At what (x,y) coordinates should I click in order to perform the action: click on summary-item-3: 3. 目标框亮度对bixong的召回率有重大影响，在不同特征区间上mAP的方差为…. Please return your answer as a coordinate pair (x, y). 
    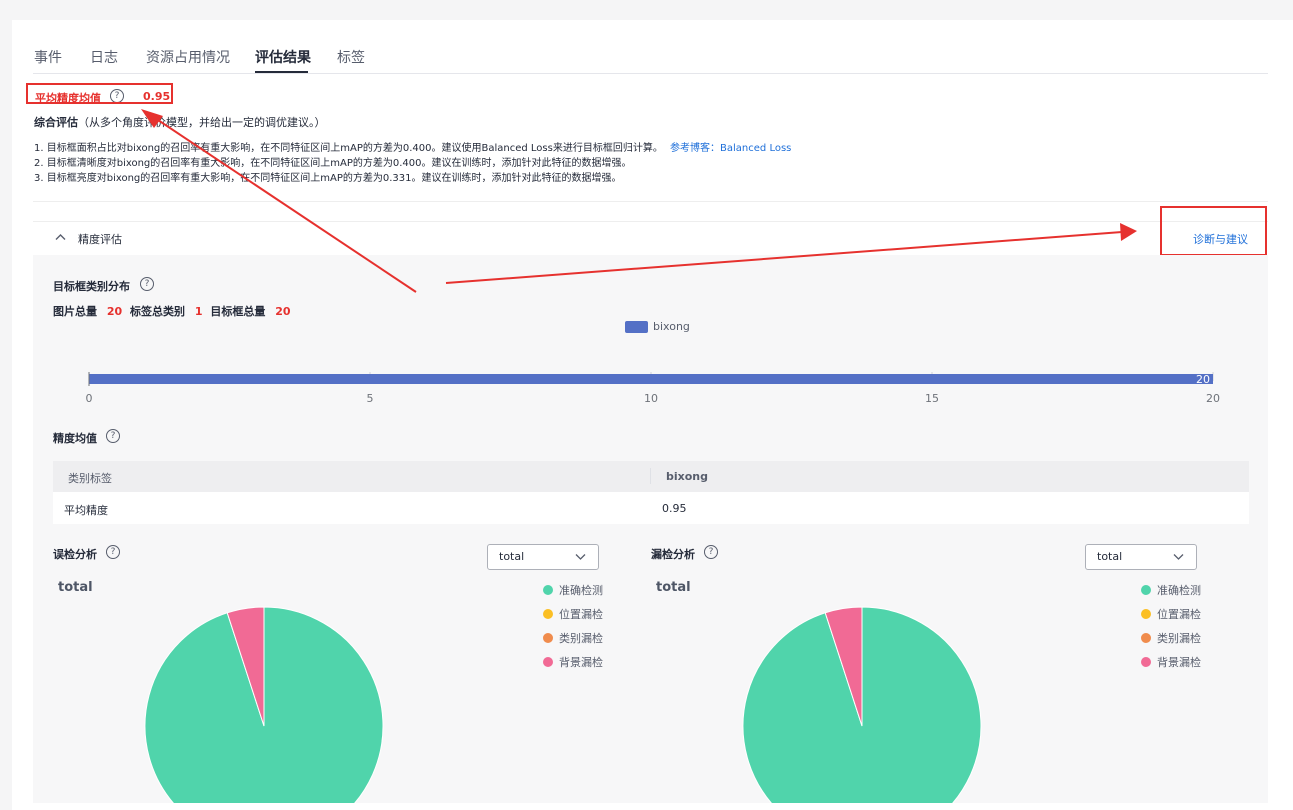
    Looking at the image, I should click on (328, 178).